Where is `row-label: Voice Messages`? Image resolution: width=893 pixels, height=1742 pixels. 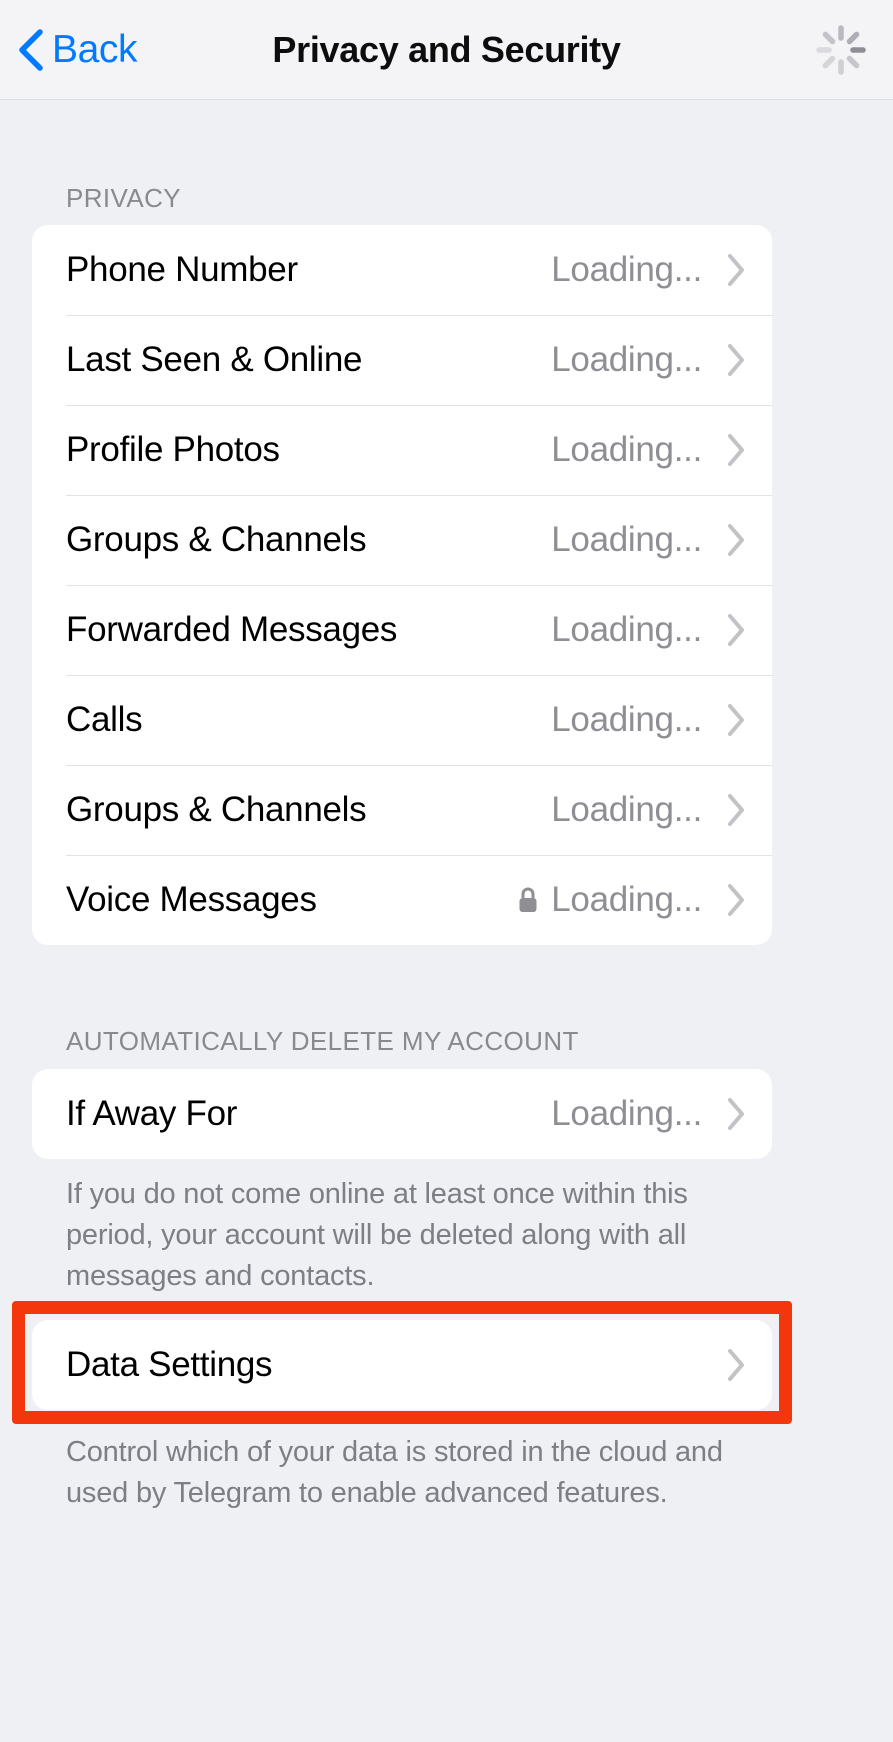 row-label: Voice Messages is located at coordinates (191, 899).